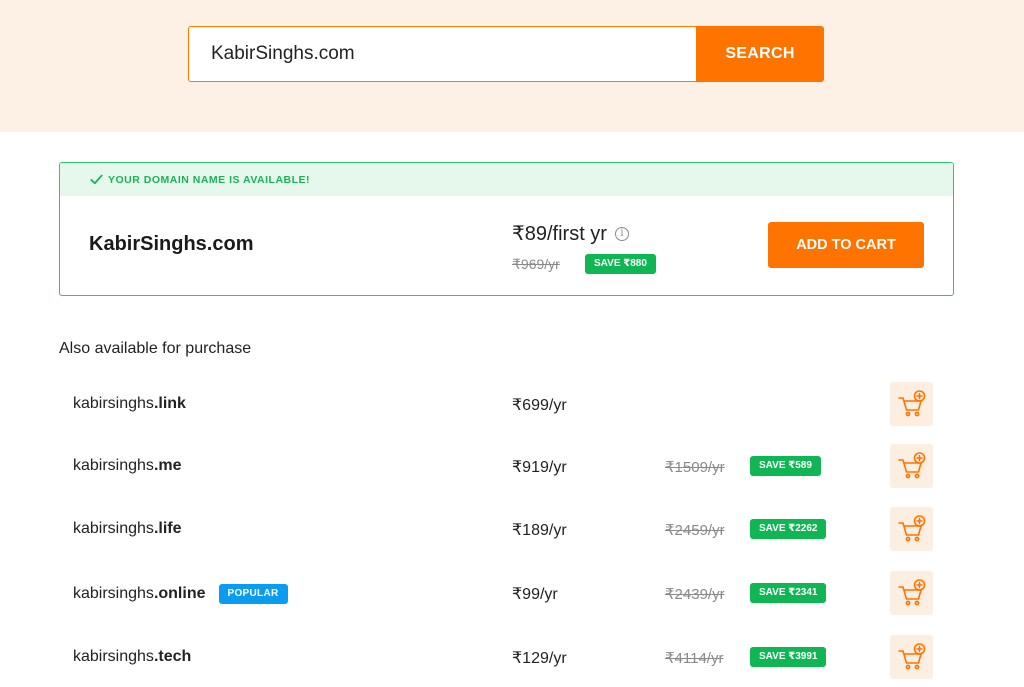 The image size is (1024, 687). What do you see at coordinates (694, 658) in the screenshot?
I see `suggestion-original-price: ₹4114/yr` at bounding box center [694, 658].